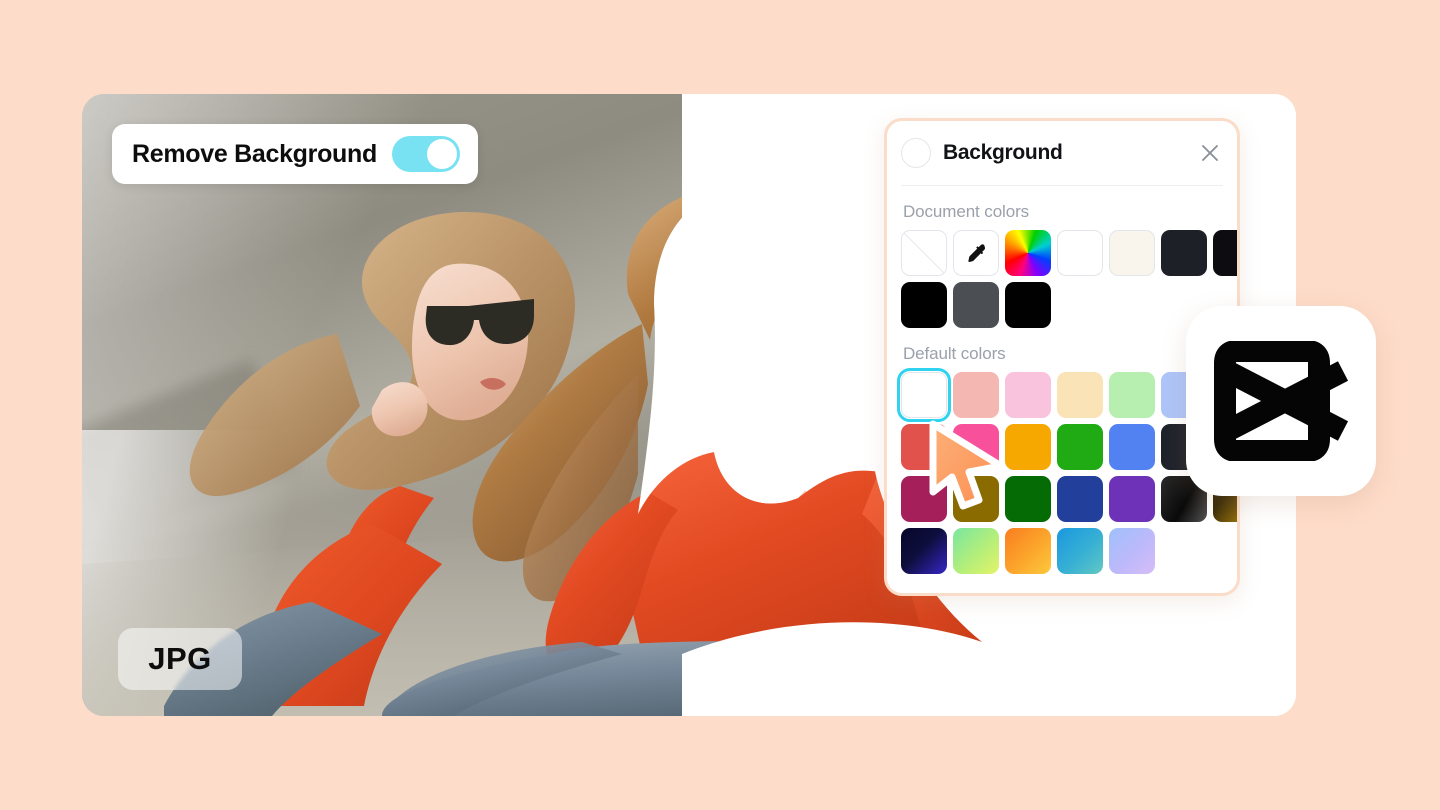  Describe the element at coordinates (1028, 305) in the screenshot. I see `color-swatch-pure-black` at that location.